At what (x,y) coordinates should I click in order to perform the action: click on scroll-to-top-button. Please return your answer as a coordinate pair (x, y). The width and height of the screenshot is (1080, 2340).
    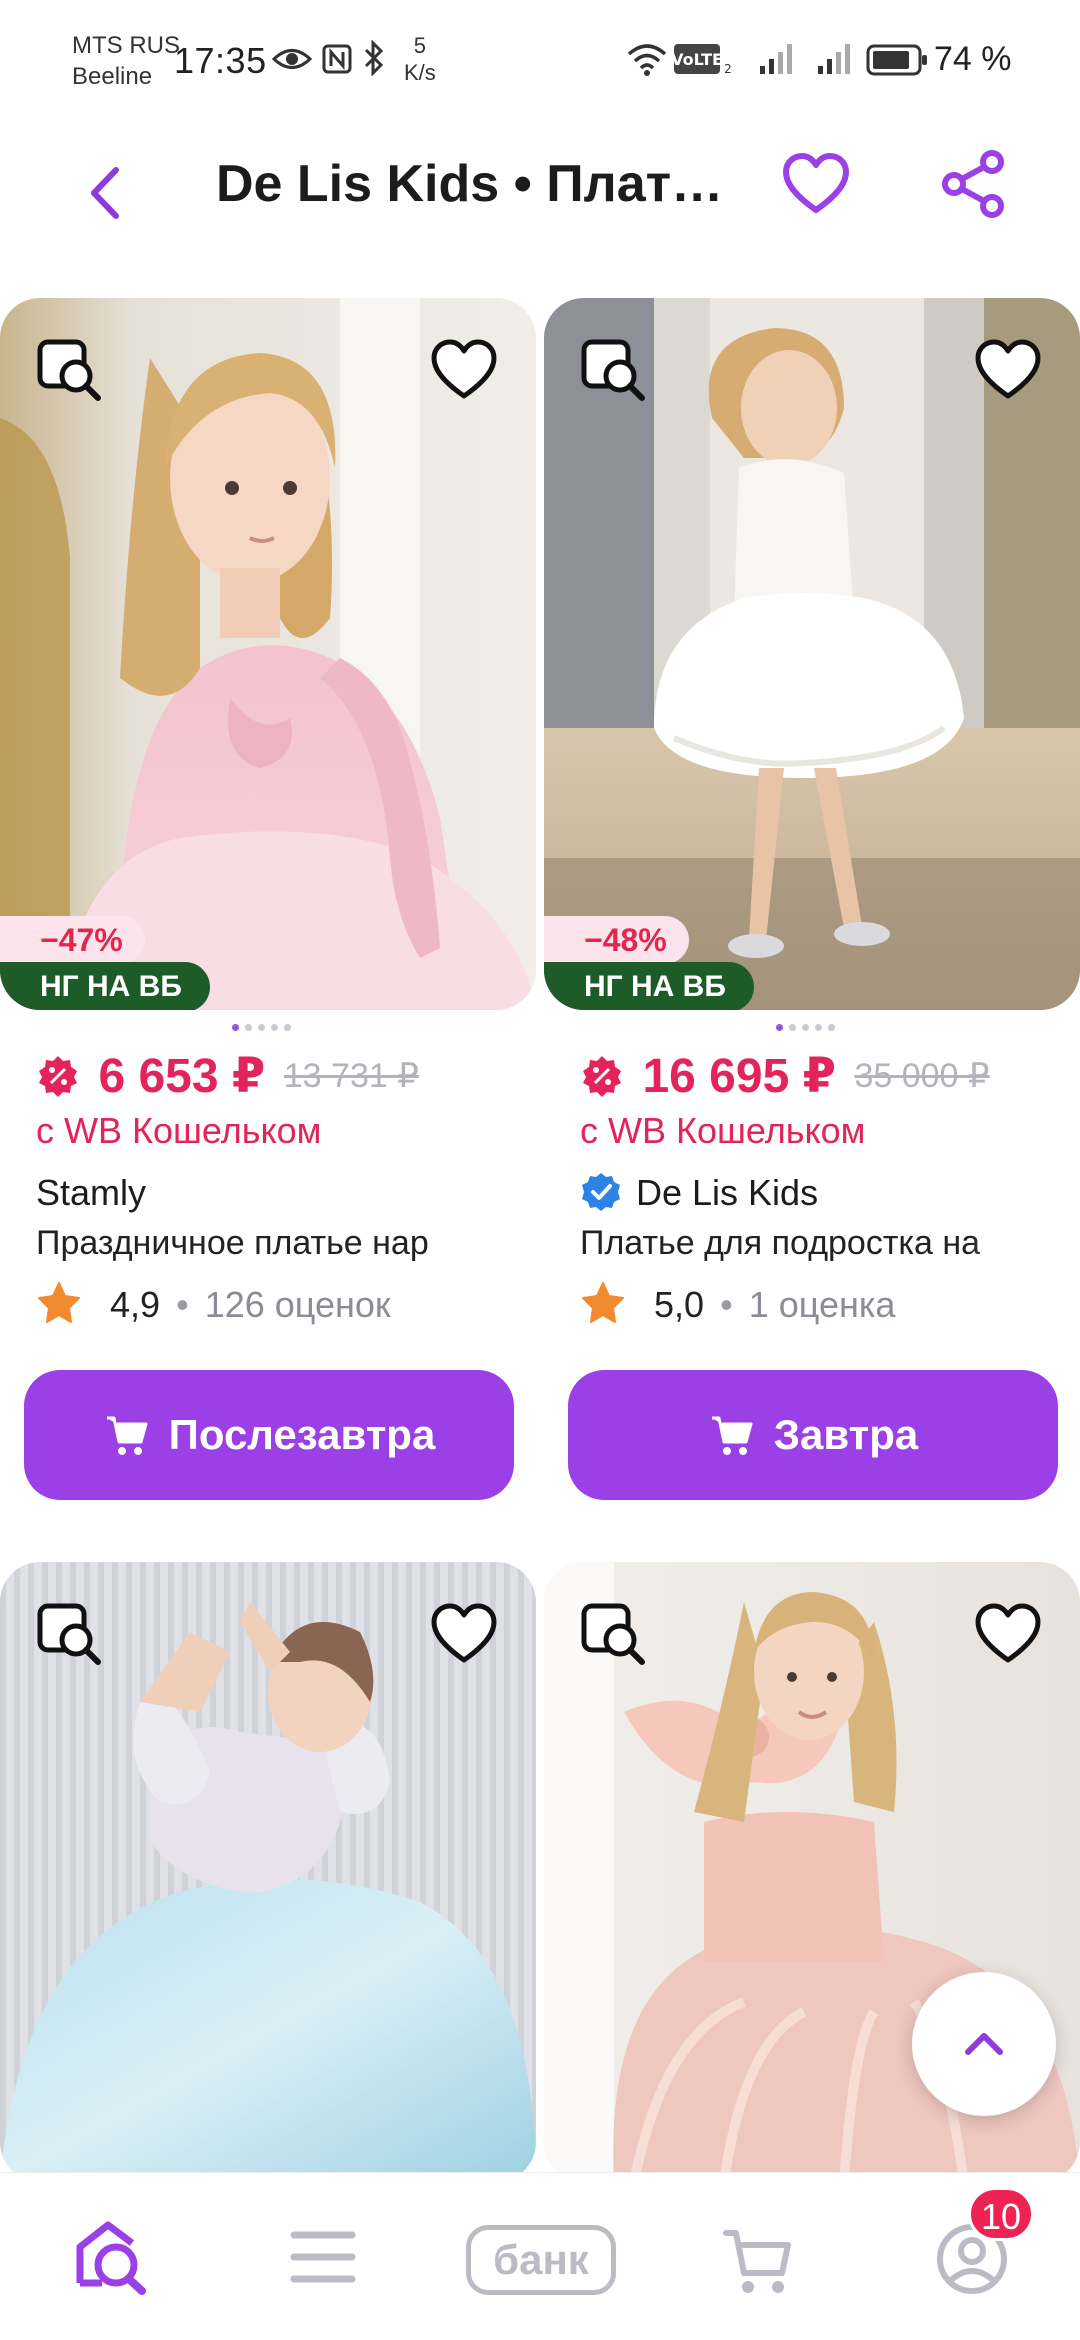
    Looking at the image, I should click on (984, 2044).